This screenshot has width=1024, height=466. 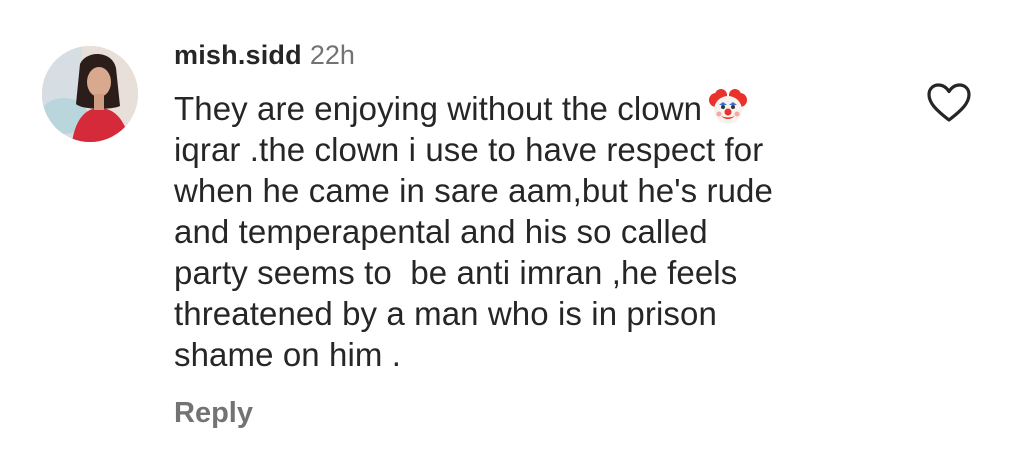 What do you see at coordinates (238, 55) in the screenshot?
I see `username: mish.sidd` at bounding box center [238, 55].